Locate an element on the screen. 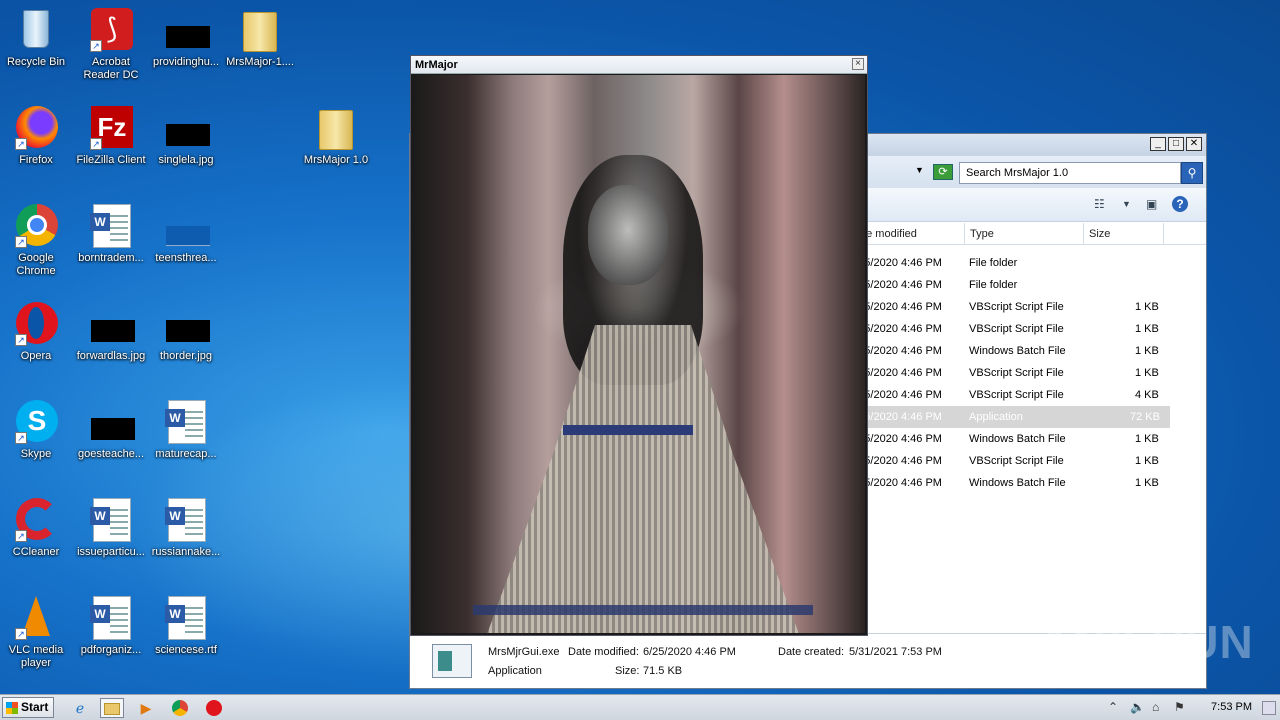  firefox-icon: ↗ is located at coordinates (36, 127).